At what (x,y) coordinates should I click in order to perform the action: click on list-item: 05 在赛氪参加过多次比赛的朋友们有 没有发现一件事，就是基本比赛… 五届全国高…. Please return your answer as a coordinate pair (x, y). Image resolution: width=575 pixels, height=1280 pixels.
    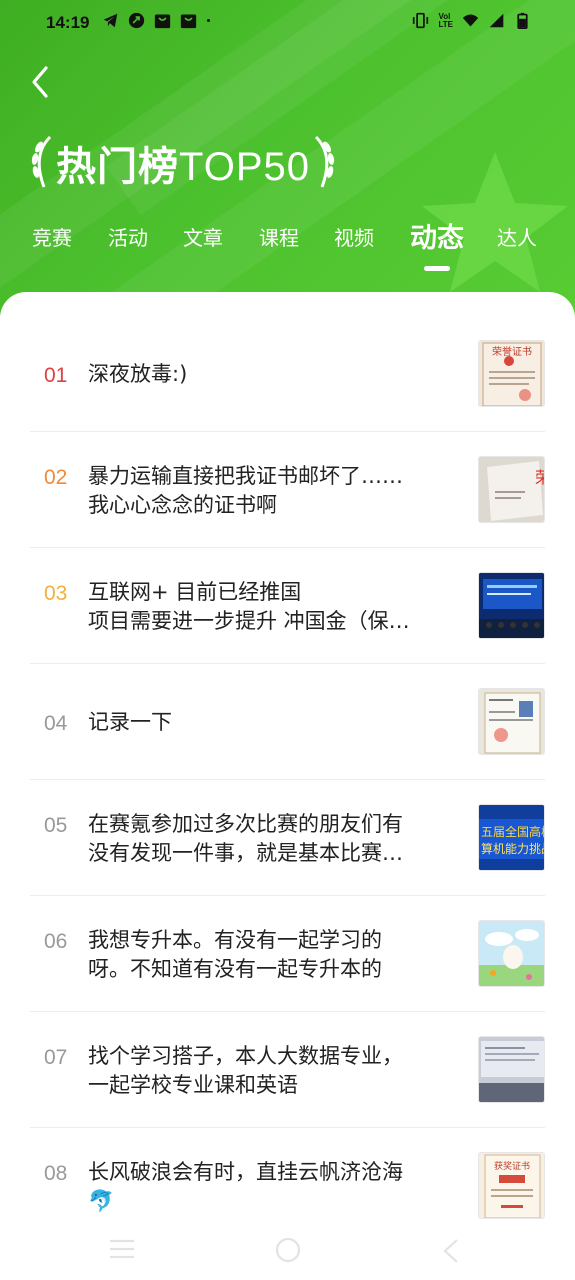
    Looking at the image, I should click on (287, 838).